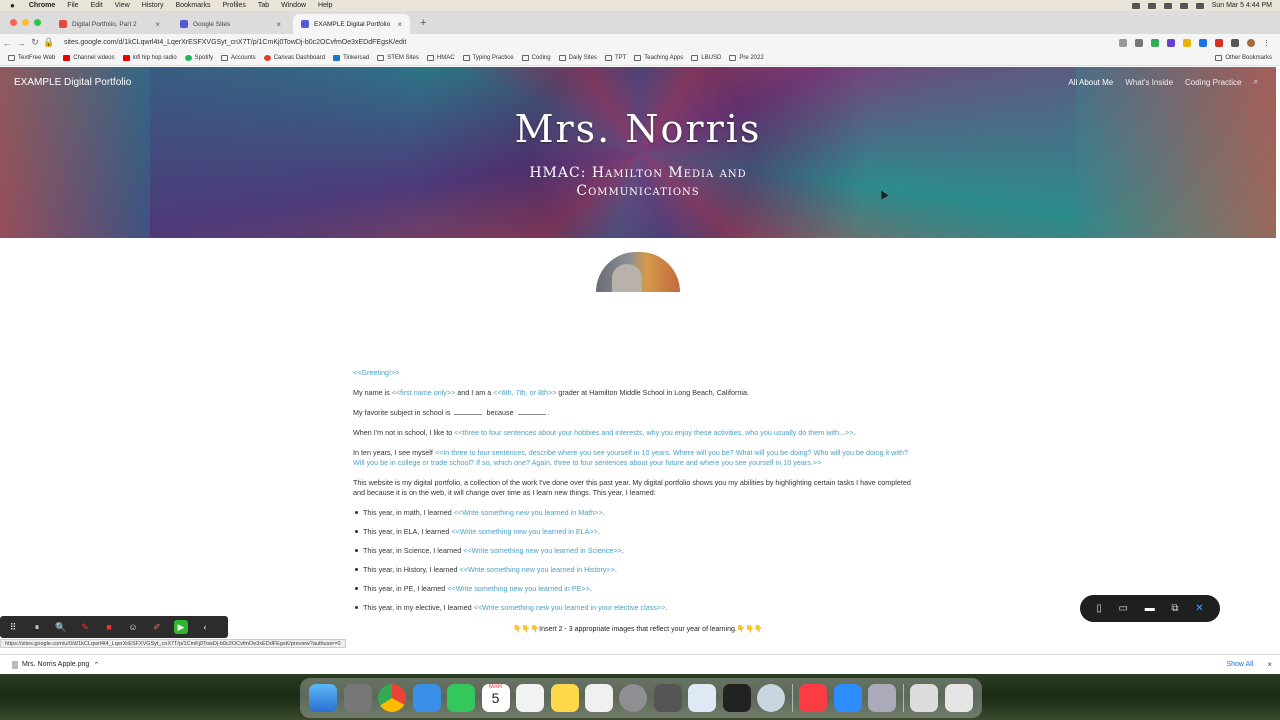 Image resolution: width=1280 pixels, height=720 pixels. What do you see at coordinates (323, 698) in the screenshot?
I see `finder-icon` at bounding box center [323, 698].